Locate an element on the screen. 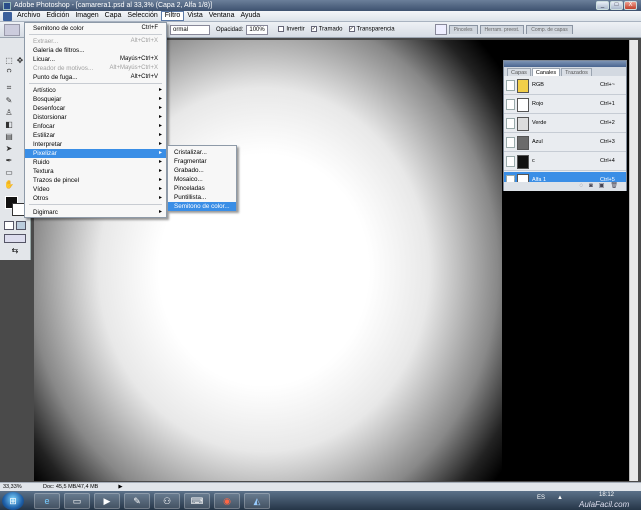  tab-capas: Capas is located at coordinates (519, 72).